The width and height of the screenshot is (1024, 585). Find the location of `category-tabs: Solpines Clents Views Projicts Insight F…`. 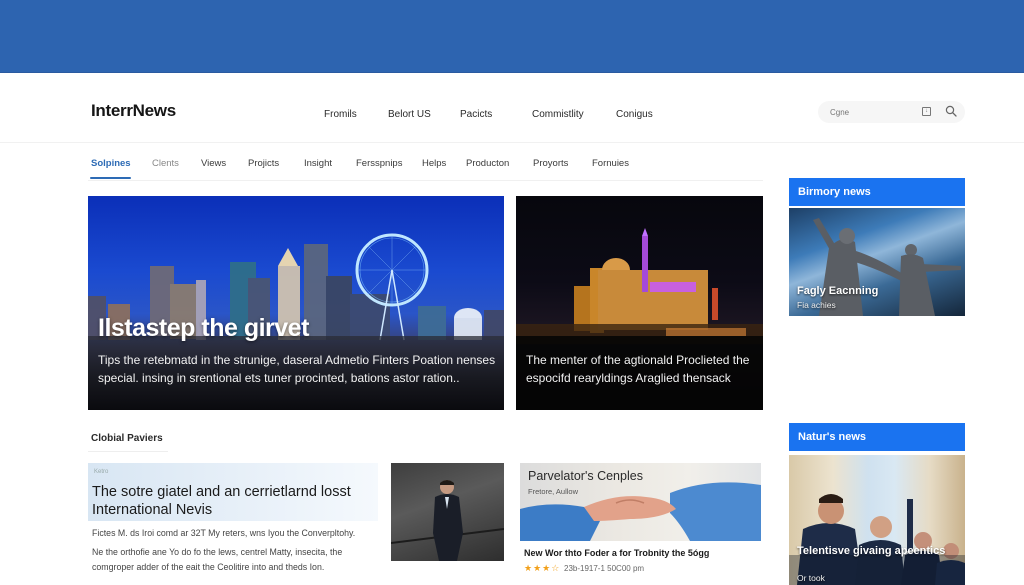

category-tabs: Solpines Clents Views Projicts Insight F… is located at coordinates (512, 163).